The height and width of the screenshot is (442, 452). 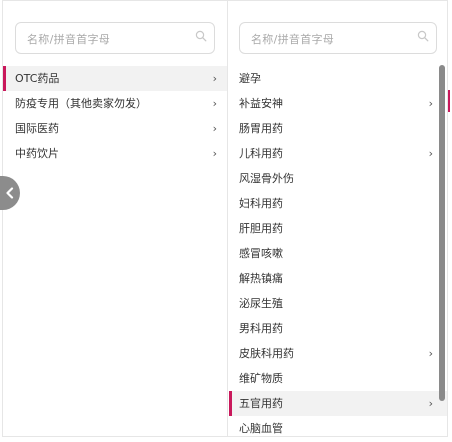 What do you see at coordinates (293, 39) in the screenshot?
I see `right-search-placeholder: 名称/拼音首字母` at bounding box center [293, 39].